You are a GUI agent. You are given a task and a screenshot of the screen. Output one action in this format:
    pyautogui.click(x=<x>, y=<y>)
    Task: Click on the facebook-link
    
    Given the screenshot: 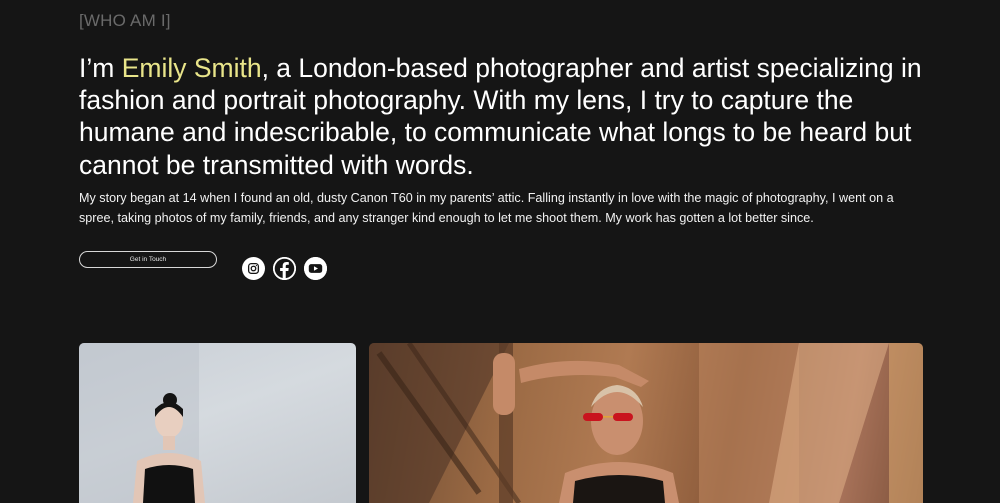 What is the action you would take?
    pyautogui.click(x=284, y=268)
    